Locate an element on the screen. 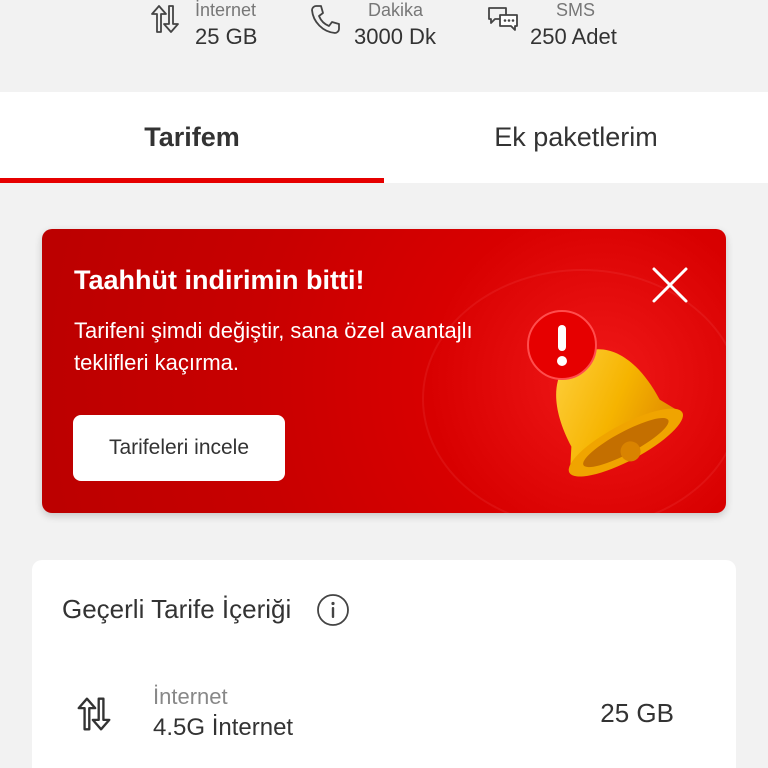  info-icon is located at coordinates (333, 610).